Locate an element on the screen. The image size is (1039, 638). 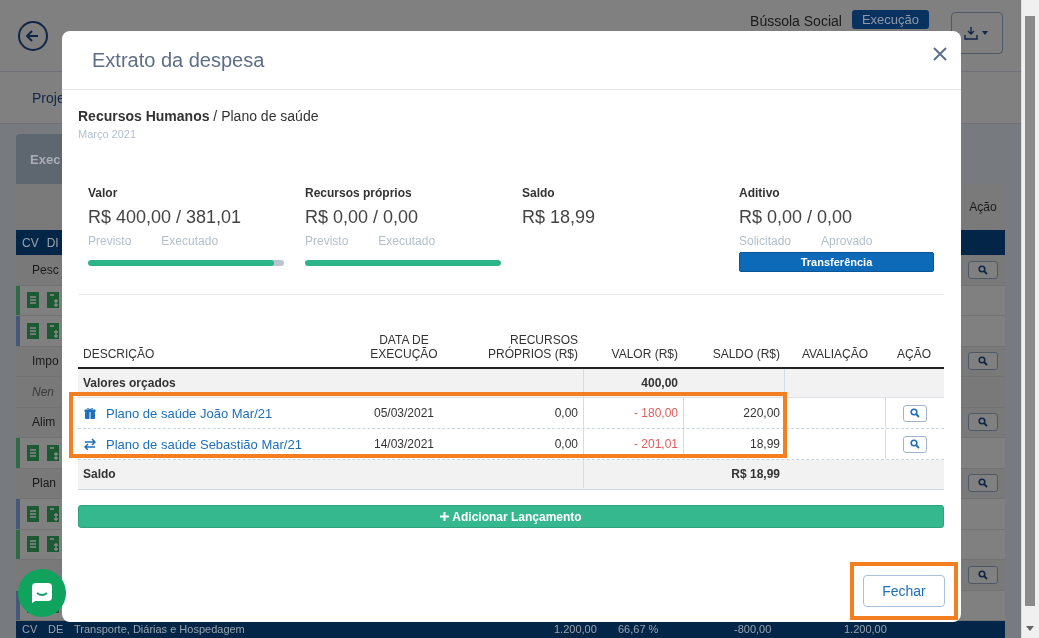
column-header: DI is located at coordinates (52, 242).